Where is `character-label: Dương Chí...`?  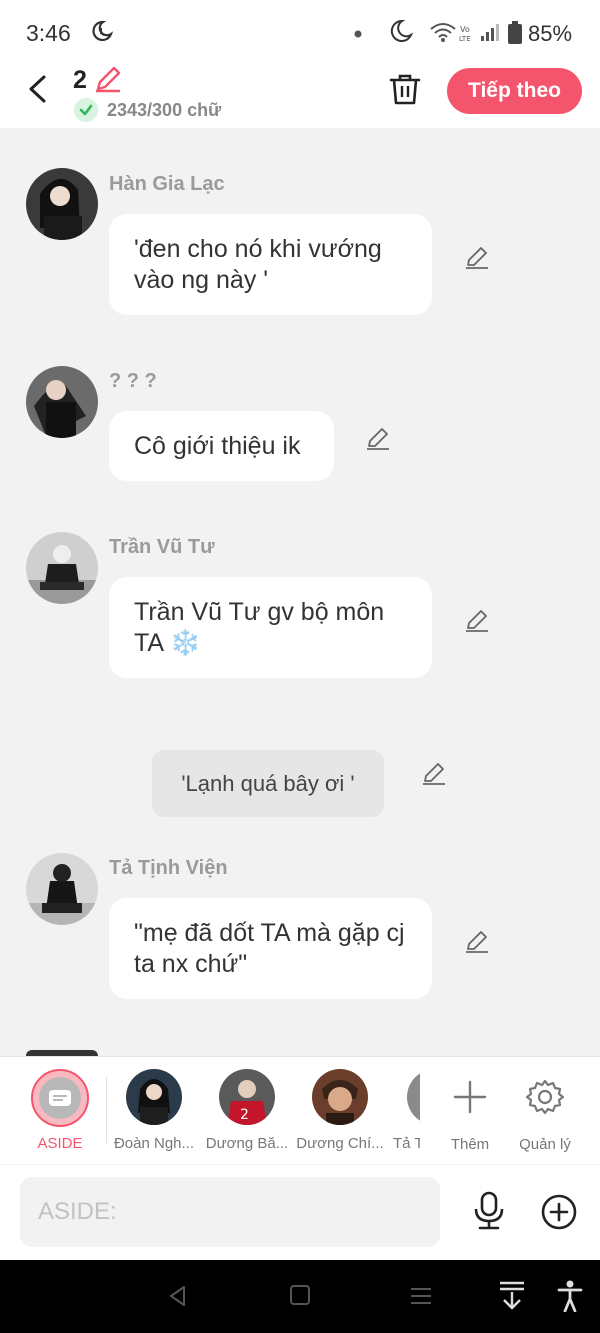
character-label: Dương Chí... is located at coordinates (340, 1143).